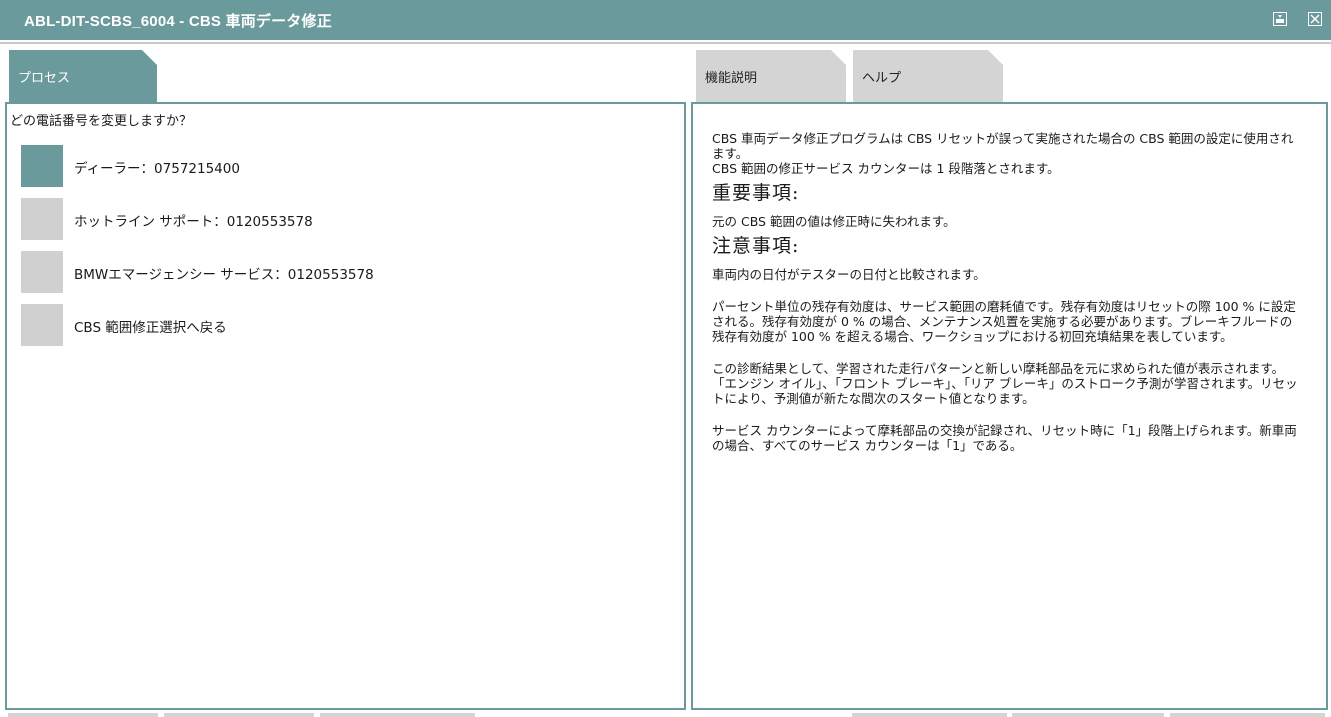 This screenshot has height=717, width=1331. Describe the element at coordinates (83, 76) in the screenshot. I see `tab-process: プロセス` at that location.